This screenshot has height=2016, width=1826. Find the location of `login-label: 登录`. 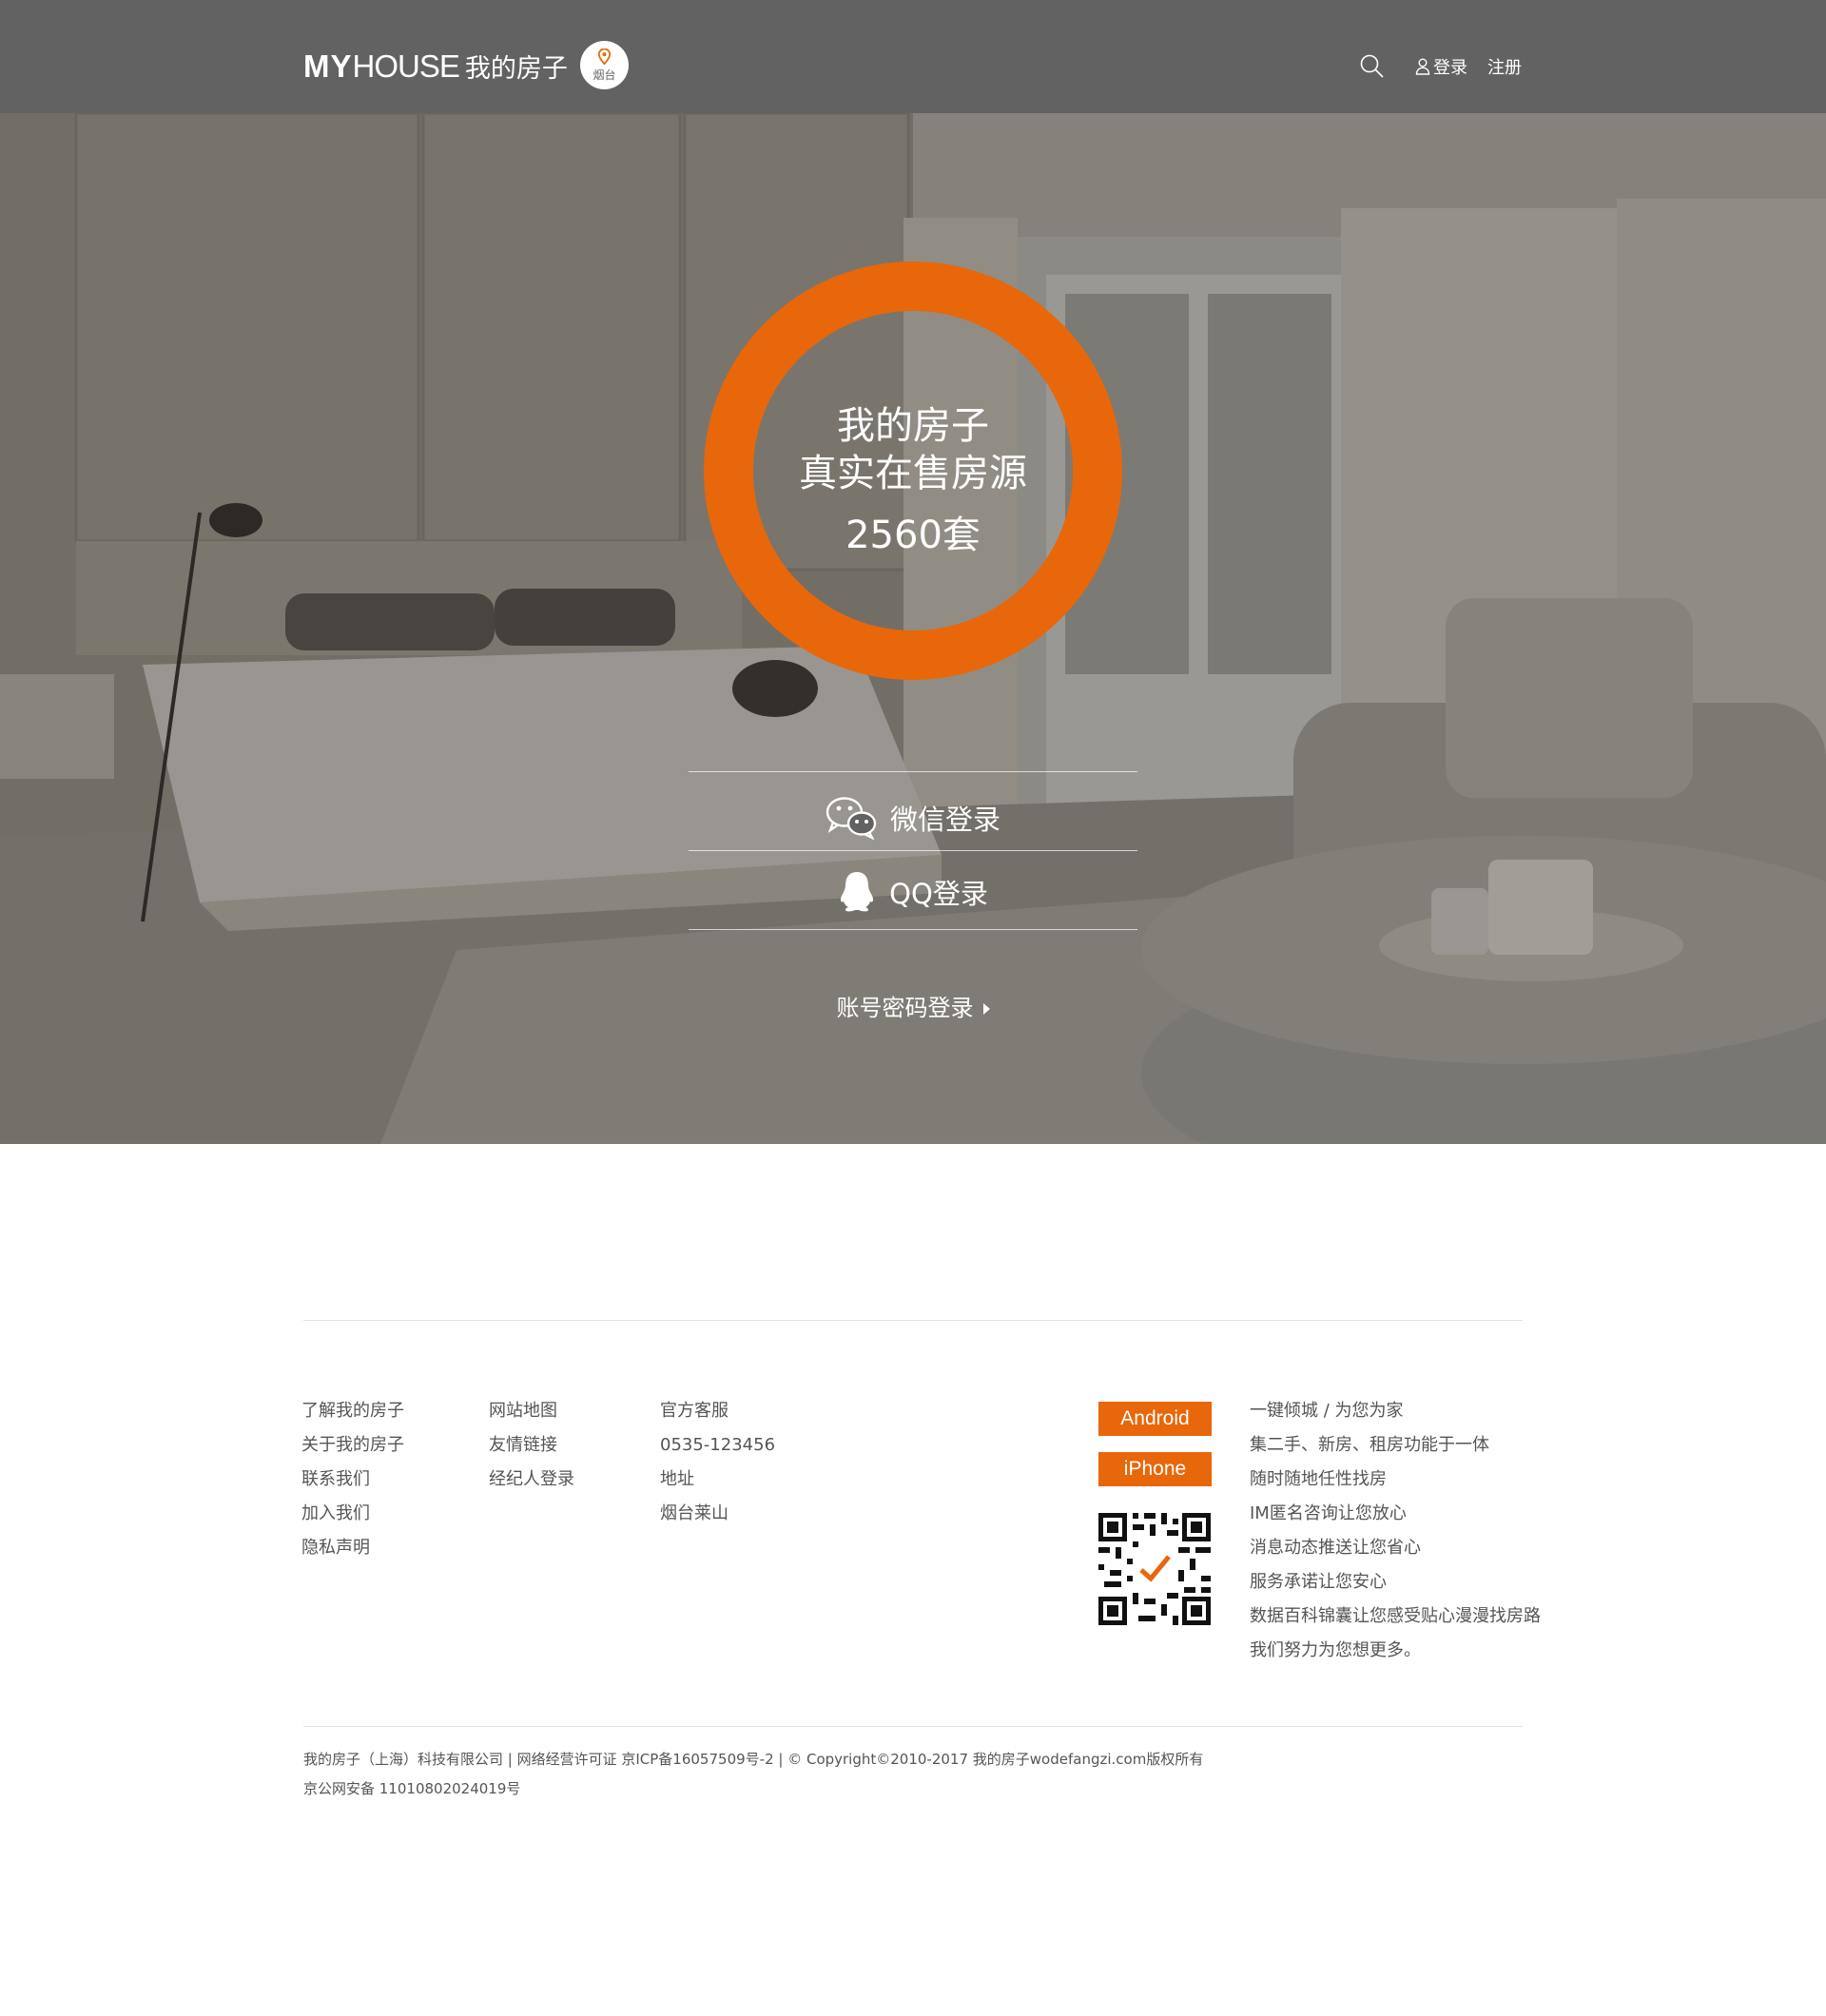

login-label: 登录 is located at coordinates (1450, 68).